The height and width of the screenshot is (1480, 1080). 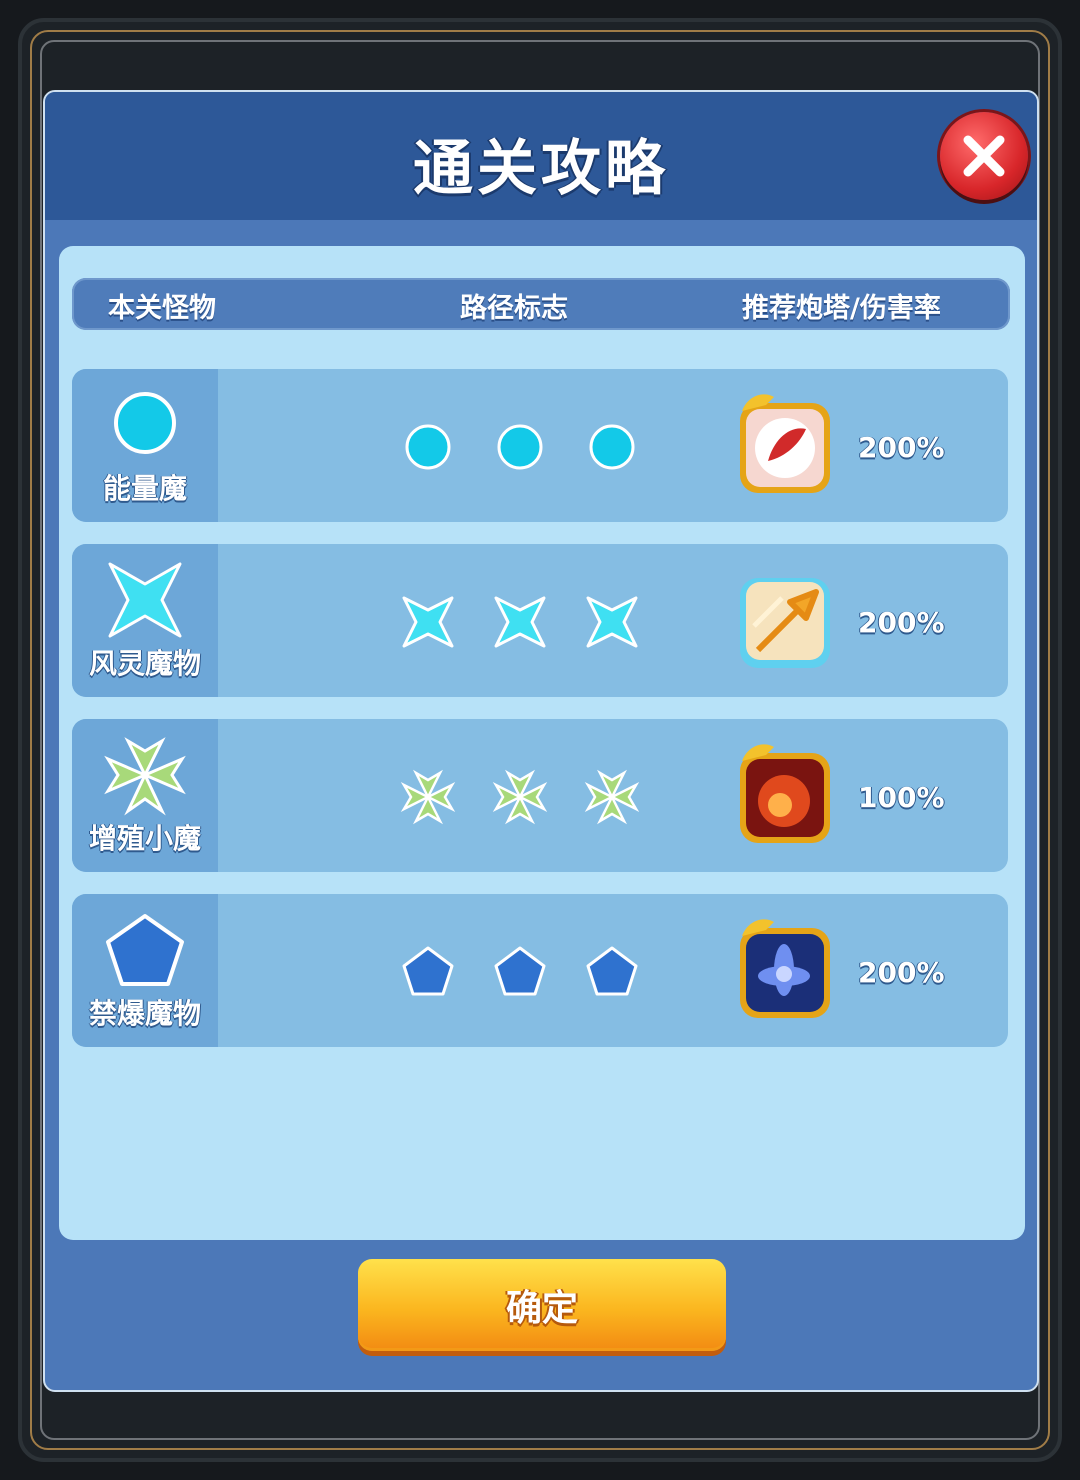 I want to click on close-button, so click(x=984, y=156).